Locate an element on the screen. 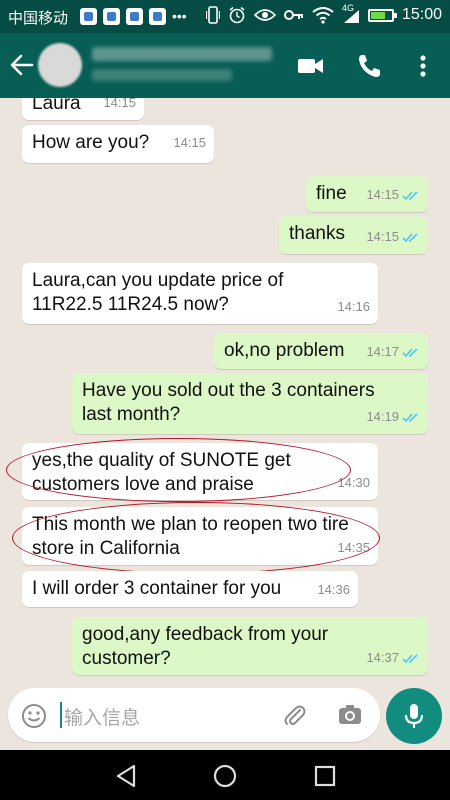 Image resolution: width=450 pixels, height=800 pixels. message-meta: 14:37 is located at coordinates (393, 658).